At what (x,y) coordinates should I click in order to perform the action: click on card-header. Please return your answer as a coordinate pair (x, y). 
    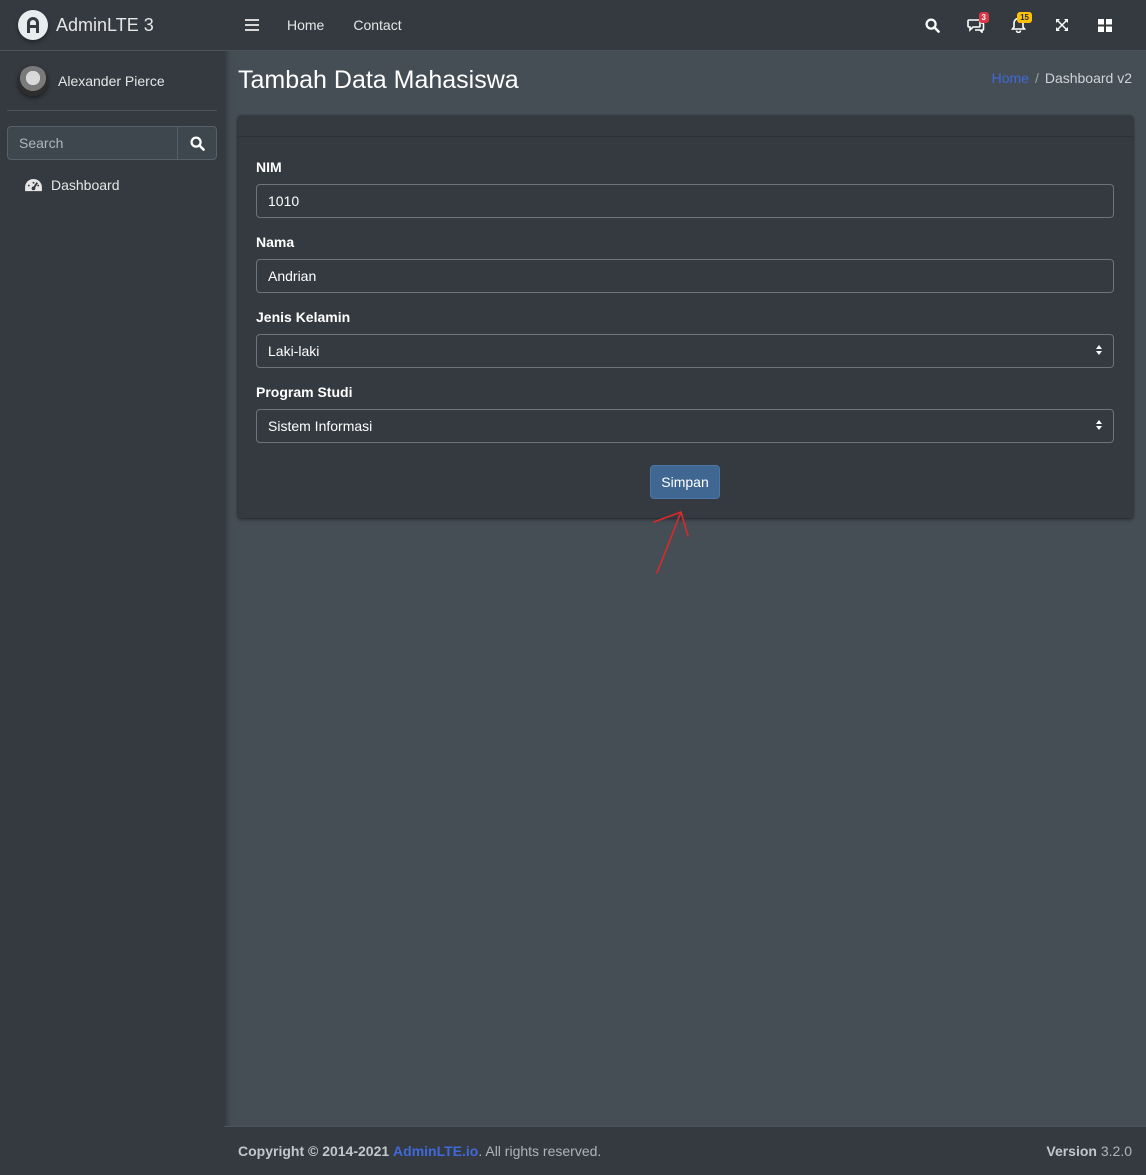
    Looking at the image, I should click on (685, 126).